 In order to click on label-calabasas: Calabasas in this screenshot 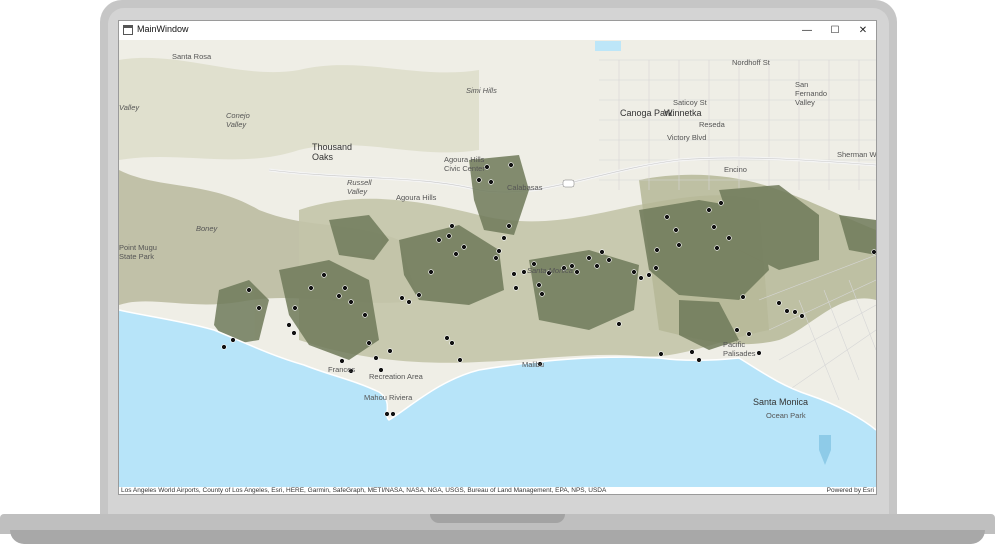, I will do `click(525, 187)`.